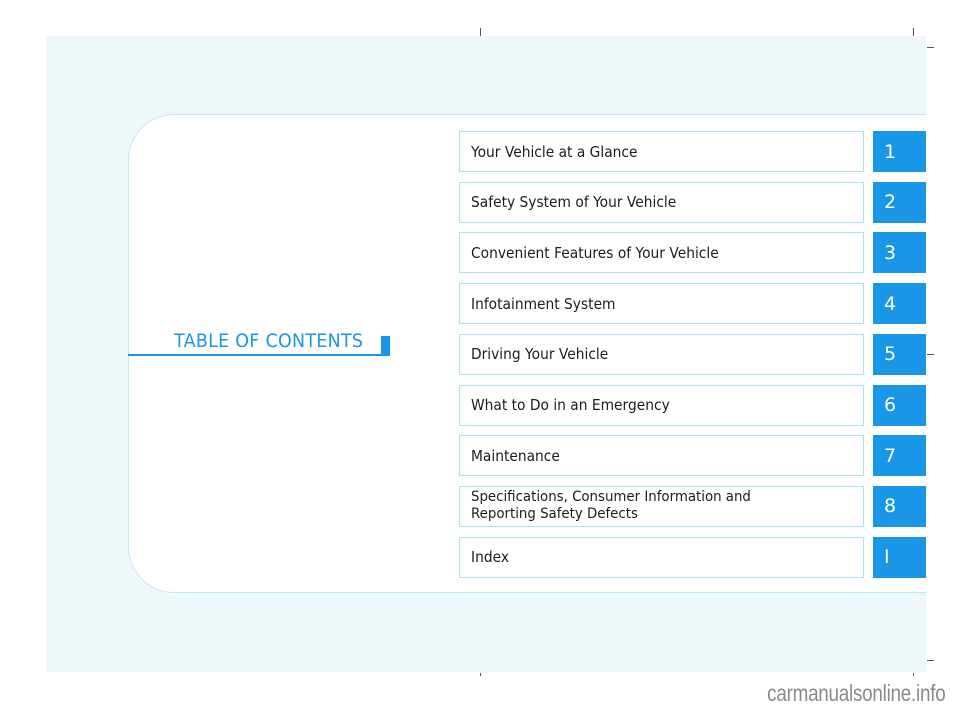  Describe the element at coordinates (540, 354) in the screenshot. I see `chapter-label: Driving Your Vehicle` at that location.